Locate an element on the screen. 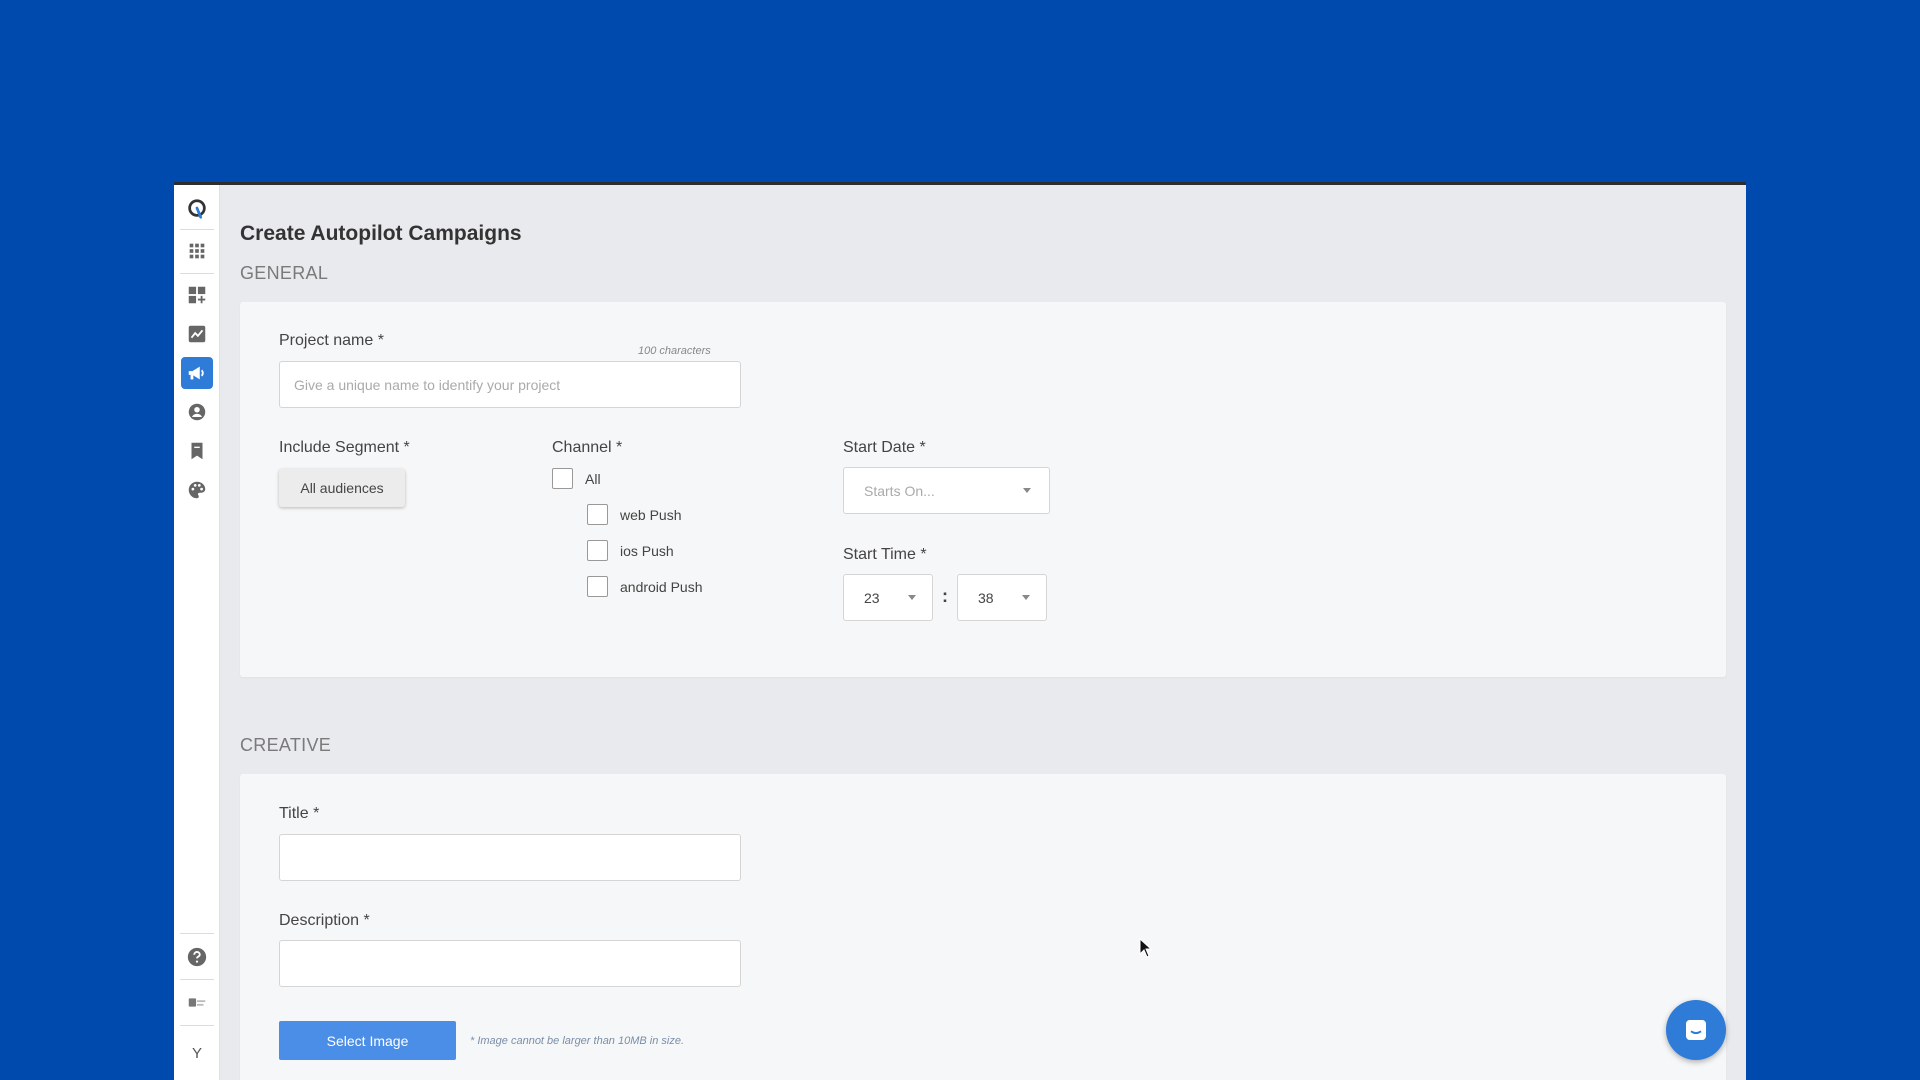  apps-grid-icon is located at coordinates (197, 251).